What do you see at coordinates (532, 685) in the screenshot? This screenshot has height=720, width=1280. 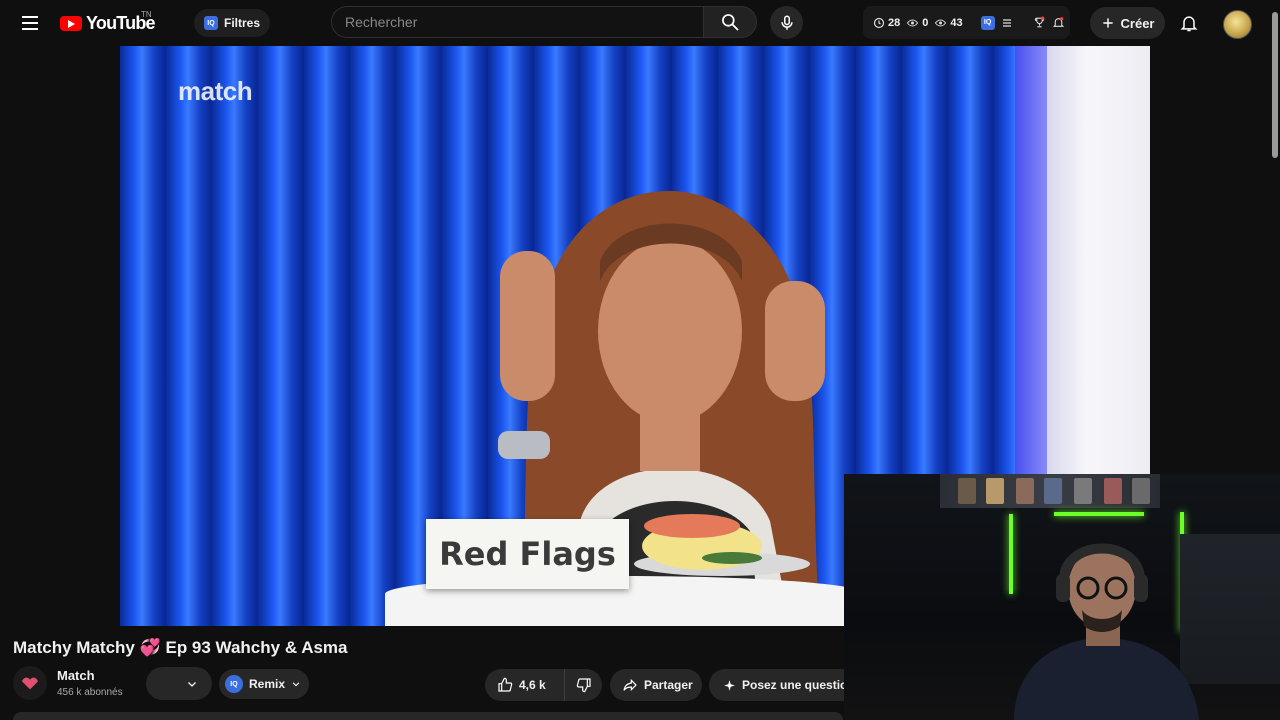 I see `like-count: 4,6 k` at bounding box center [532, 685].